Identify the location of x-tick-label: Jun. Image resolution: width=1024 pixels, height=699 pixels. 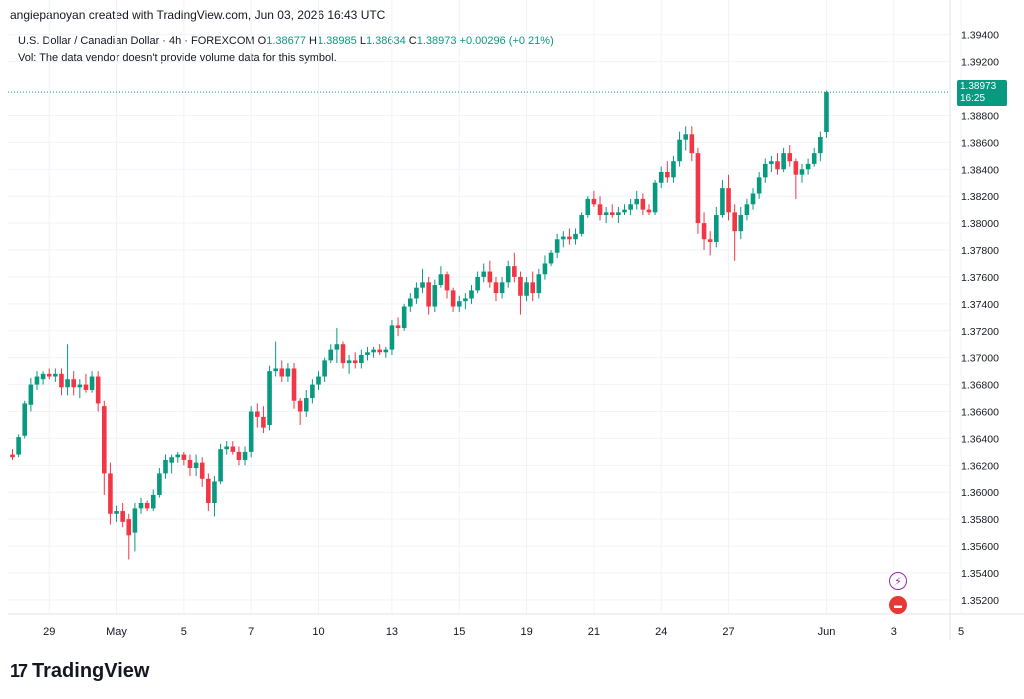
(827, 632).